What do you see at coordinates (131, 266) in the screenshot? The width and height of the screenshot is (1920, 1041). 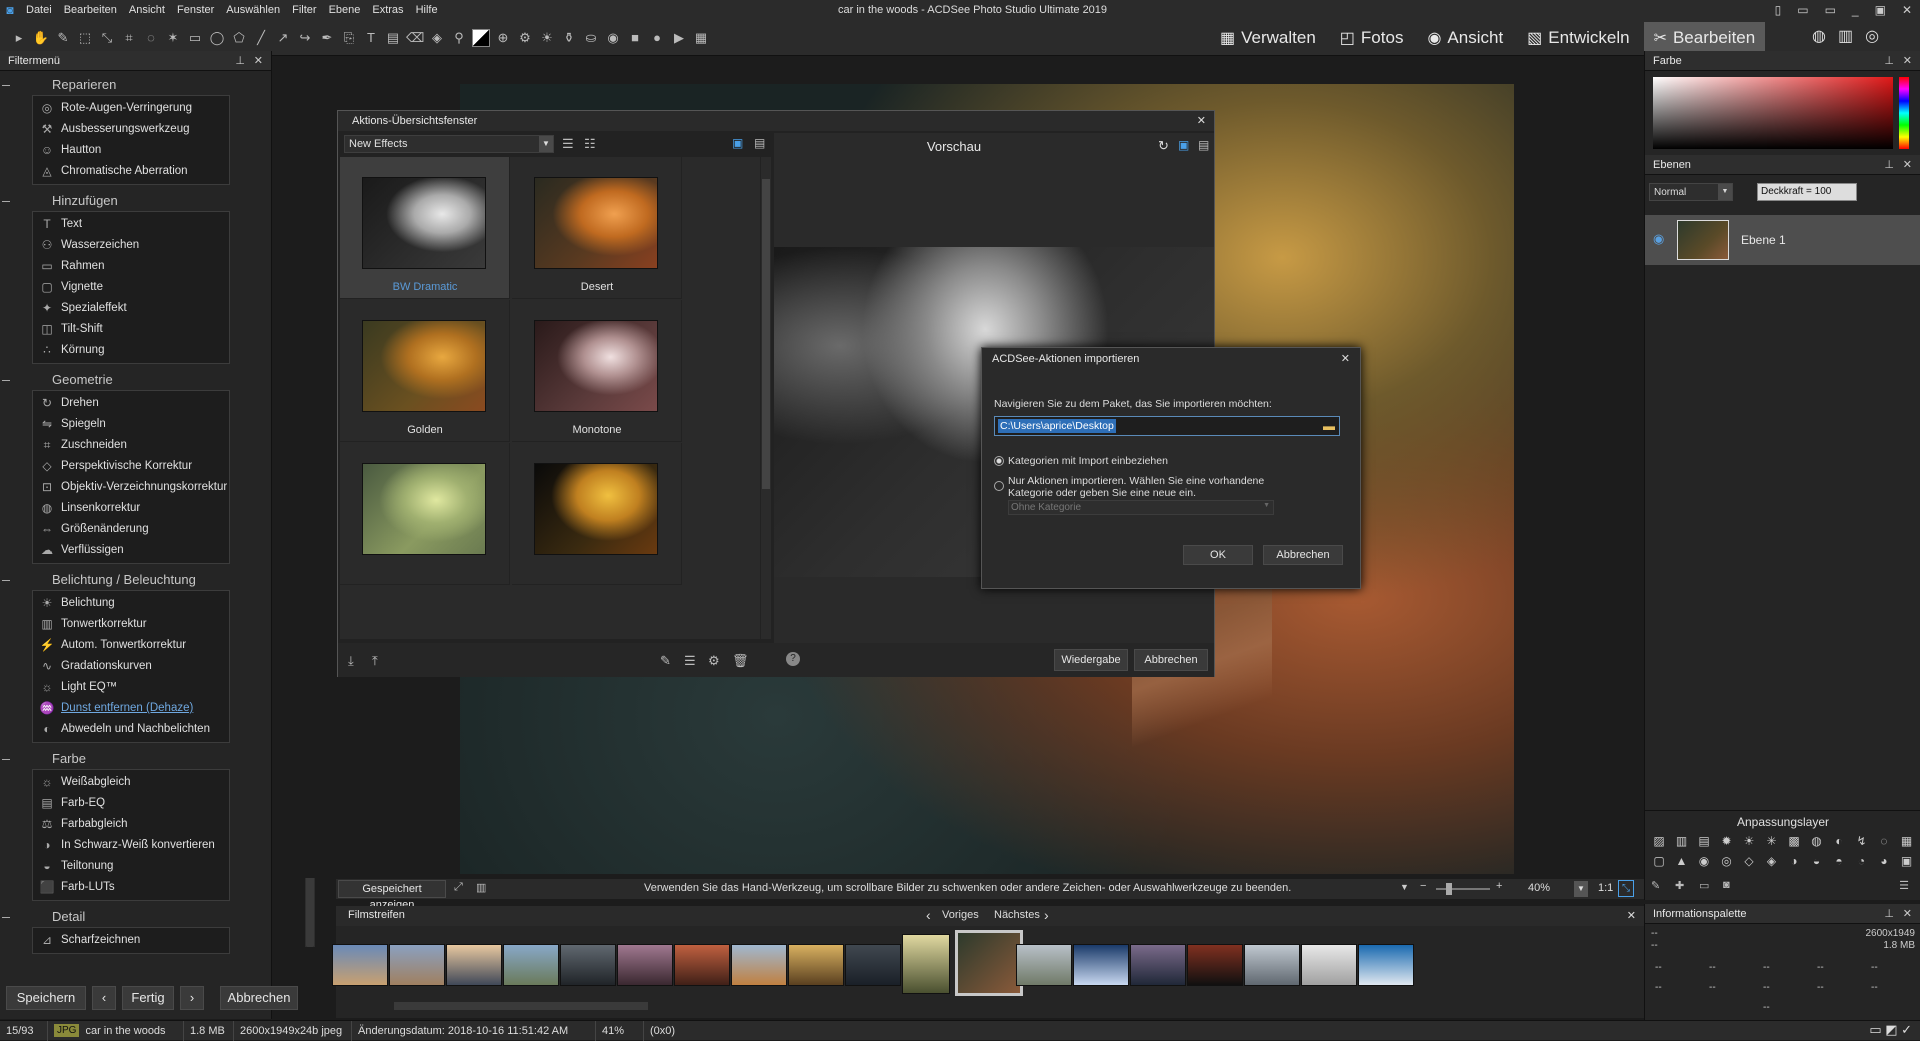 I see `filter-item: ▭ Rahmen` at bounding box center [131, 266].